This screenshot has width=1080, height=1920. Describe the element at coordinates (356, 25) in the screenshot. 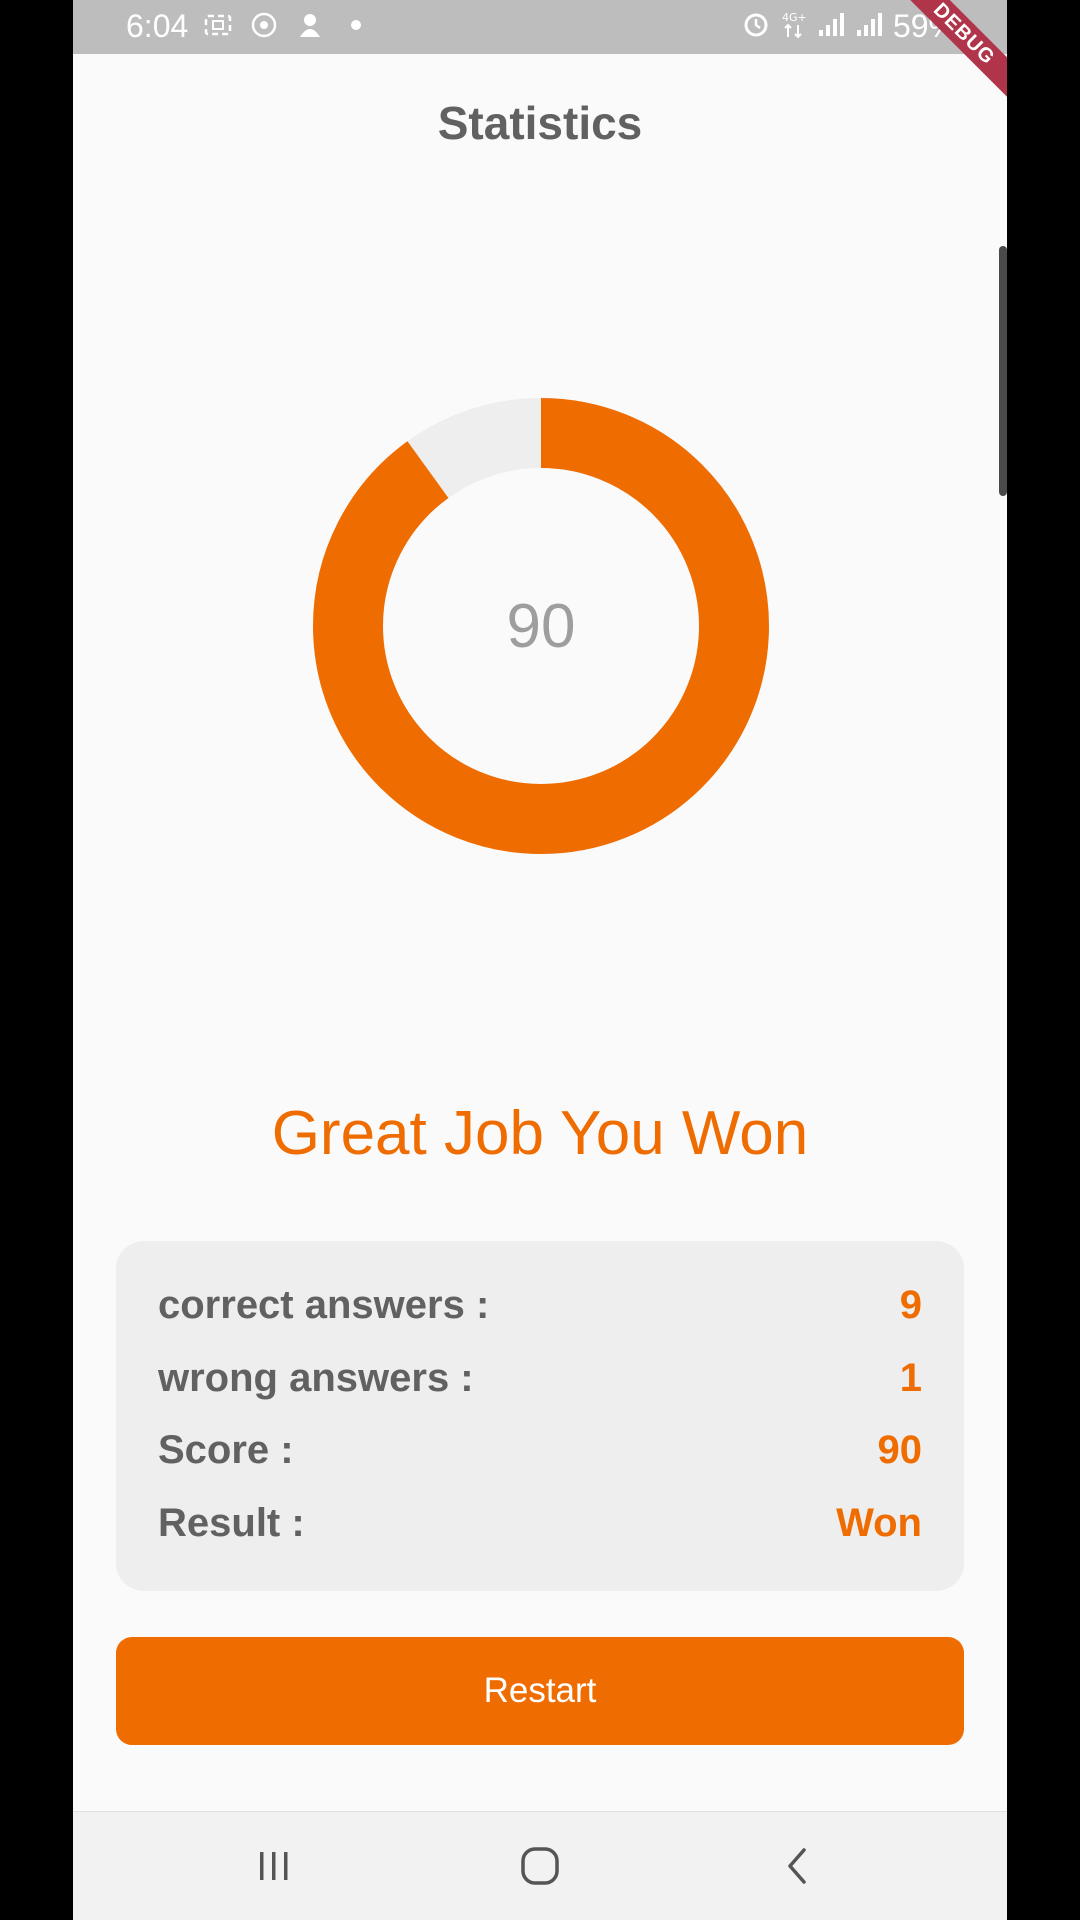

I see `dot-icon` at that location.